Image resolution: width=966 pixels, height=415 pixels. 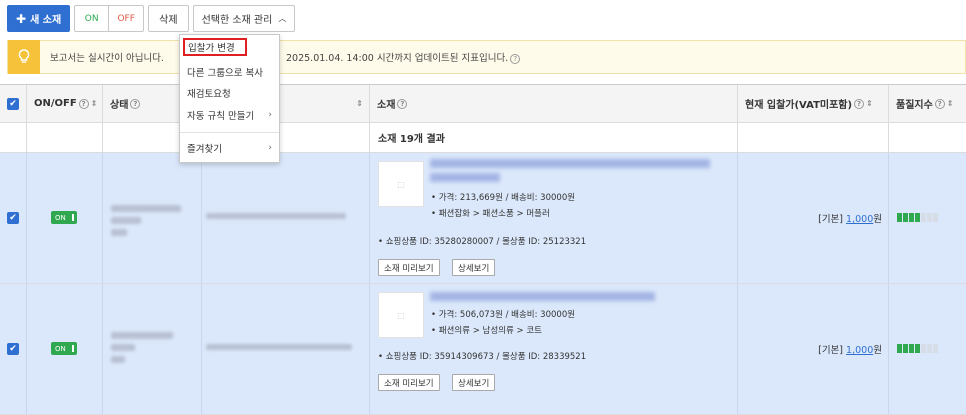 I want to click on chevron-up-icon: ︿, so click(x=282, y=18).